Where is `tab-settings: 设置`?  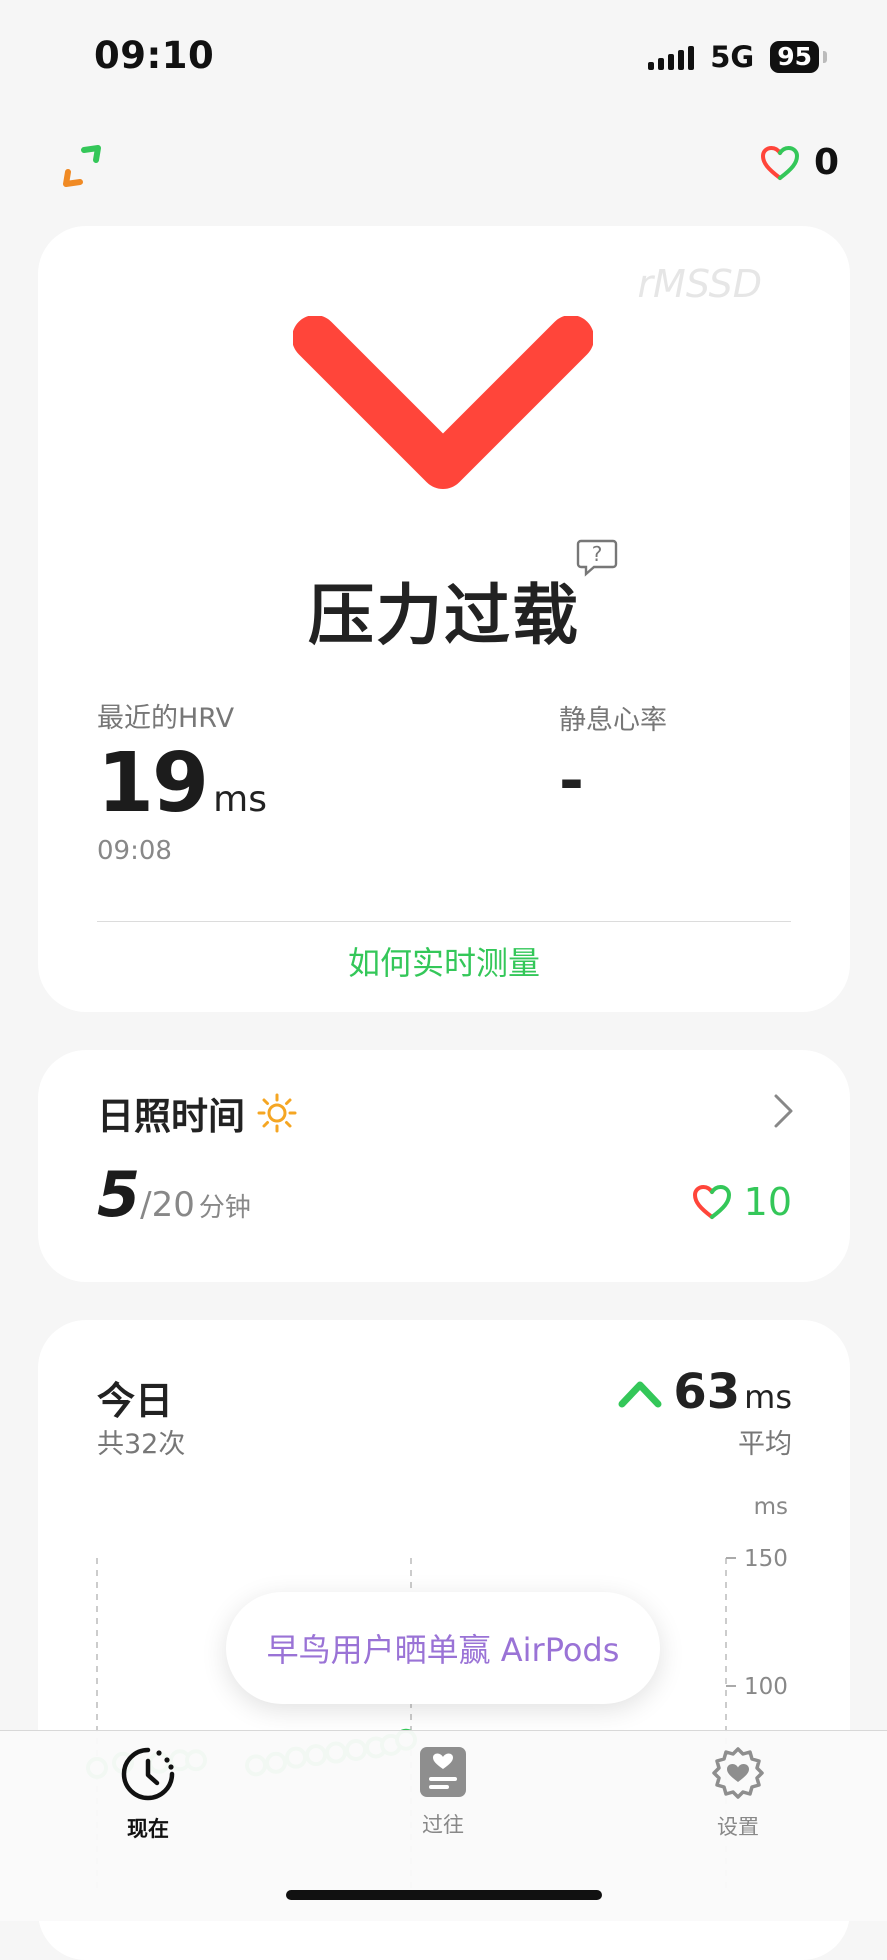 tab-settings: 设置 is located at coordinates (738, 1793).